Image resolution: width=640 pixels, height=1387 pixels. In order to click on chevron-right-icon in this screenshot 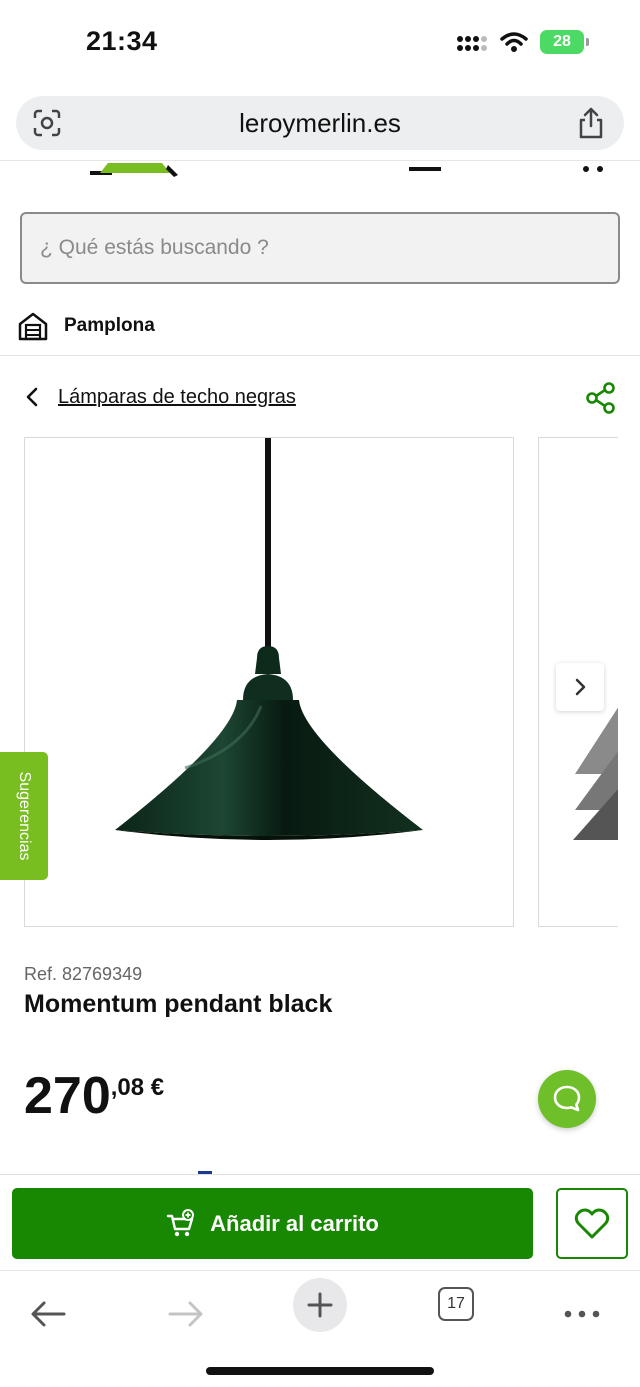, I will do `click(580, 687)`.